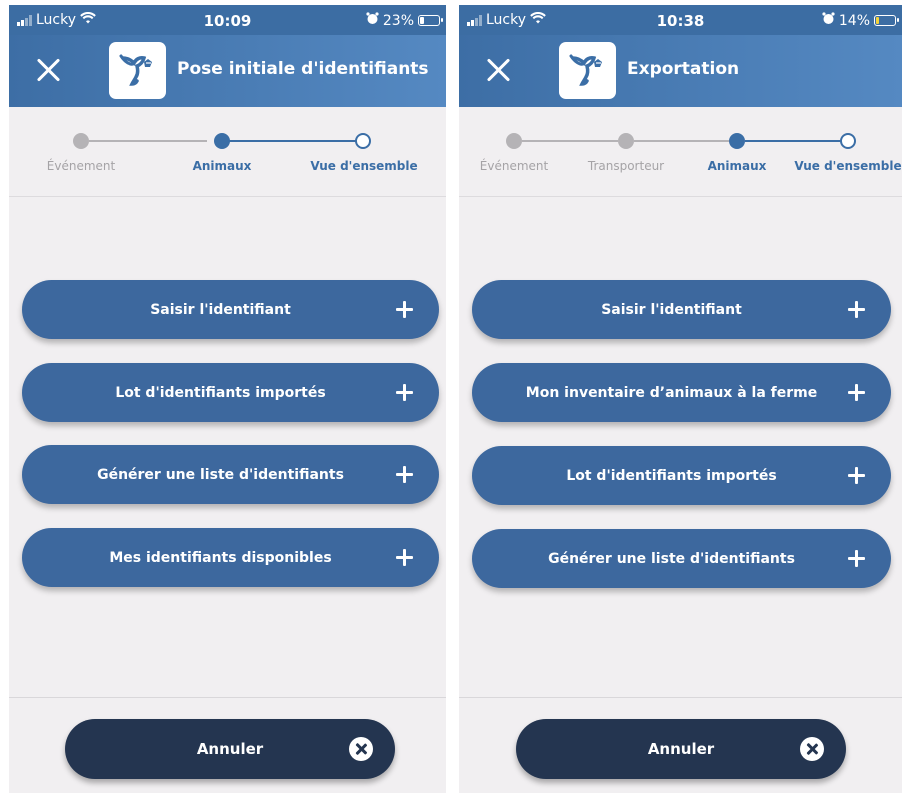 Image resolution: width=902 pixels, height=793 pixels. I want to click on step-dot-transporteur, so click(626, 141).